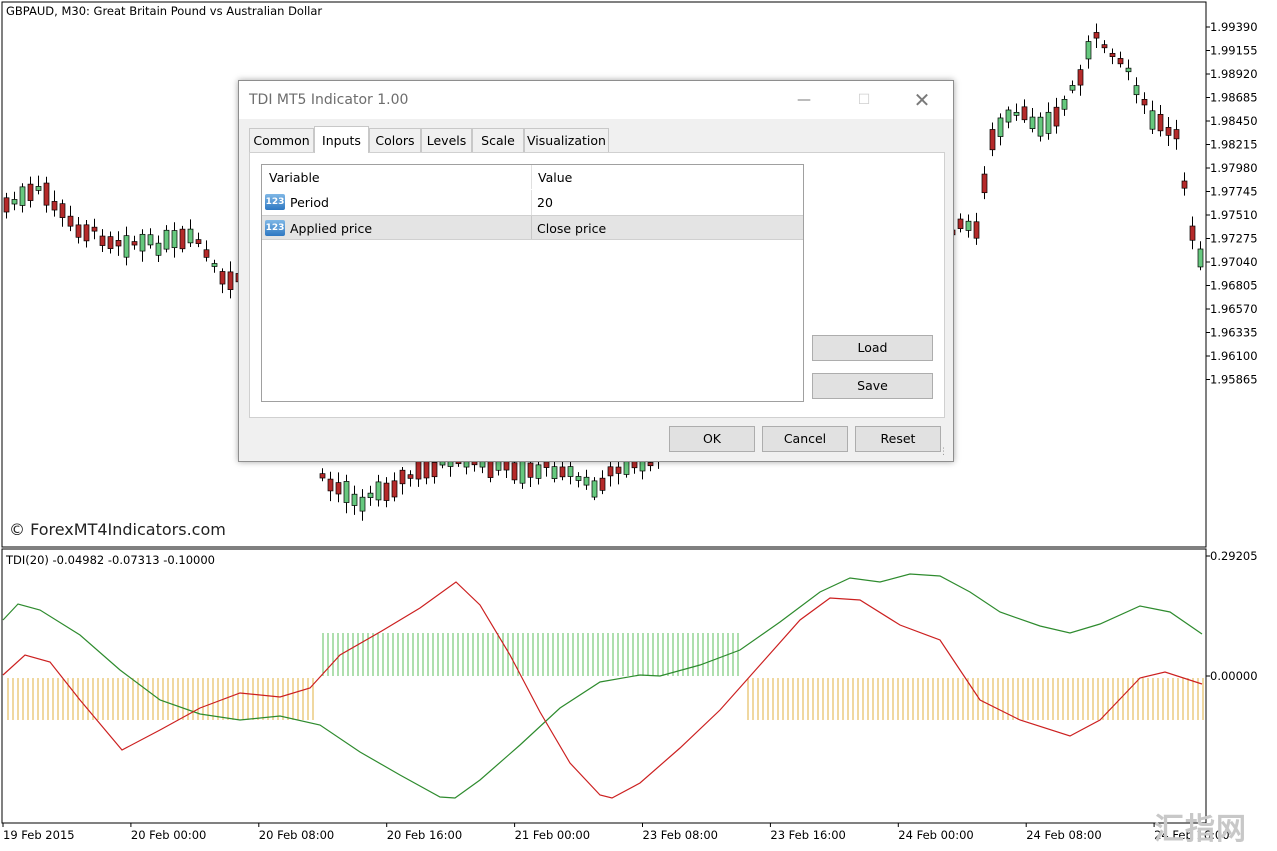 This screenshot has height=851, width=1277. Describe the element at coordinates (545, 202) in the screenshot. I see `row-value: 20` at that location.